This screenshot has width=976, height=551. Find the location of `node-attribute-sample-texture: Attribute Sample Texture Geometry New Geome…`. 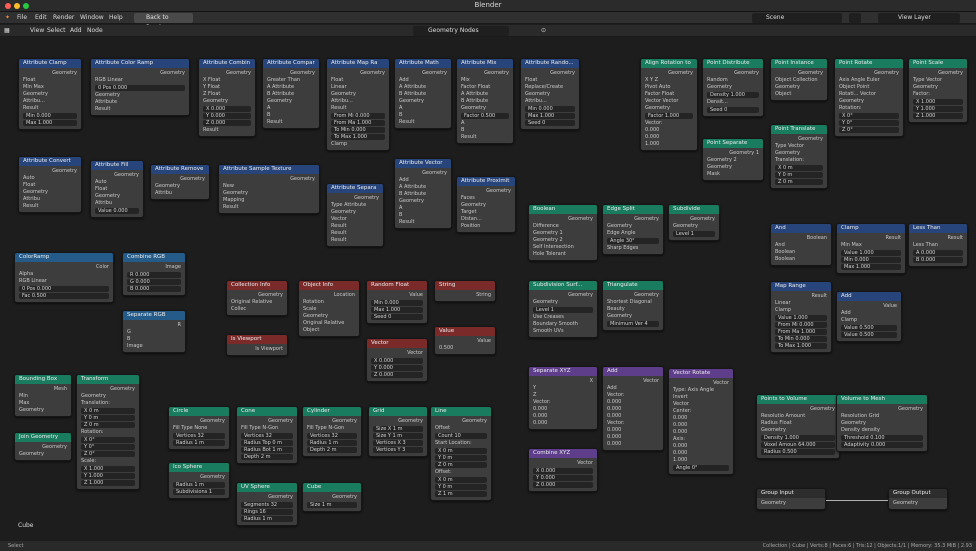

node-attribute-sample-texture: Attribute Sample Texture Geometry New Geome… is located at coordinates (269, 189).